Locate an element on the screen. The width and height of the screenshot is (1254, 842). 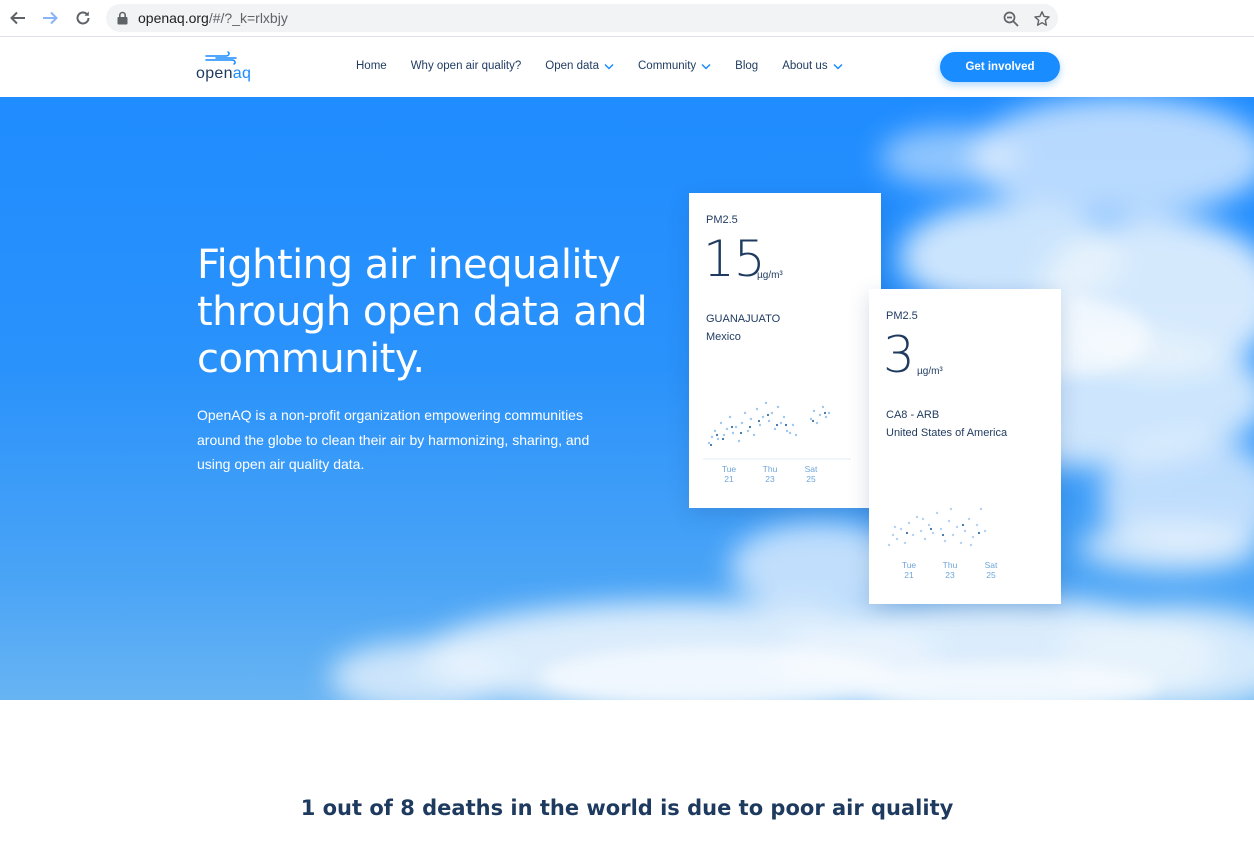
location-name: GUANAJUATO is located at coordinates (743, 319).